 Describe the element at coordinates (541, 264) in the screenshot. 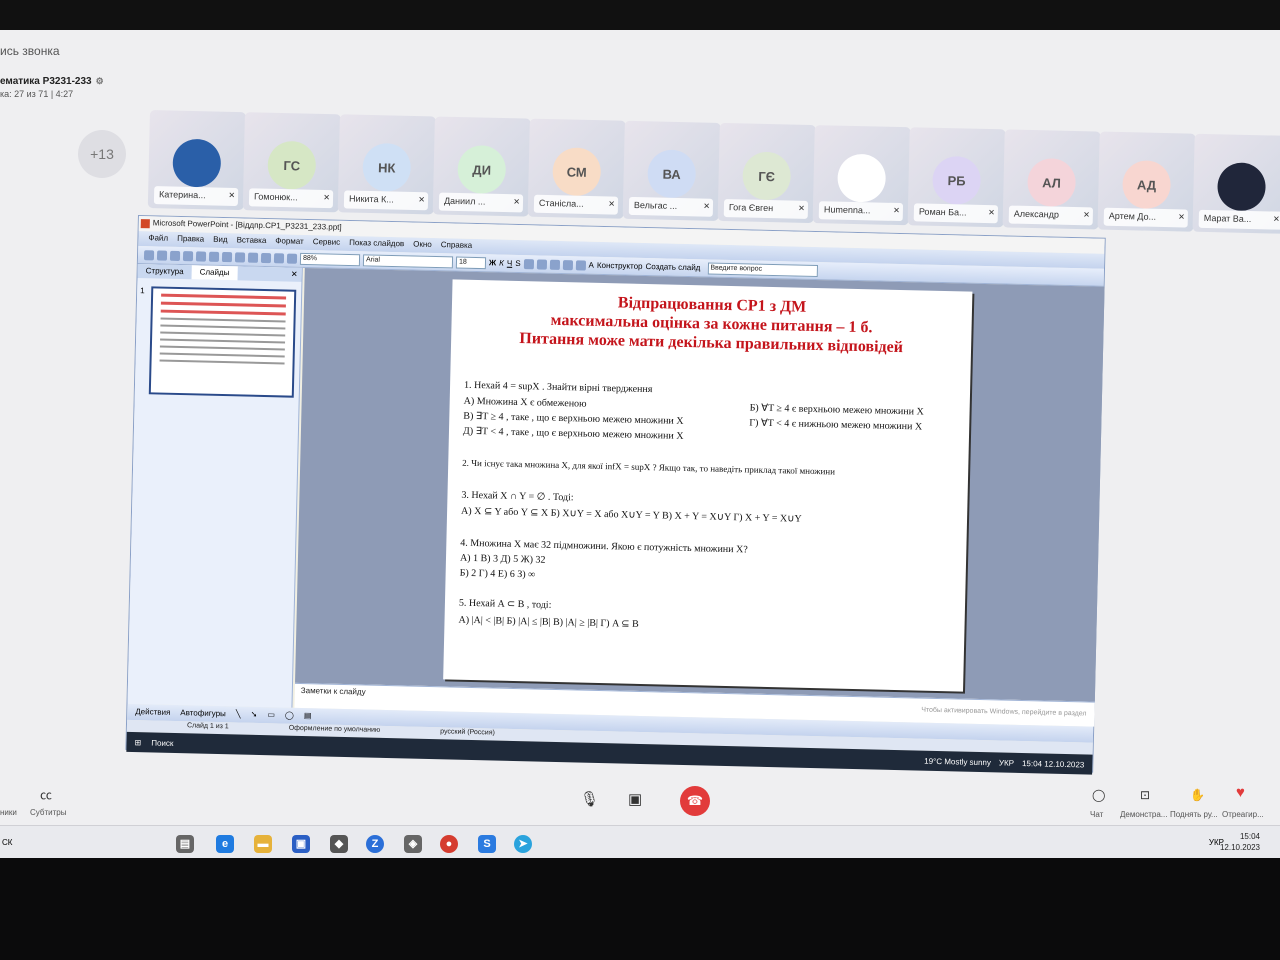

I see `align-center-icon` at that location.